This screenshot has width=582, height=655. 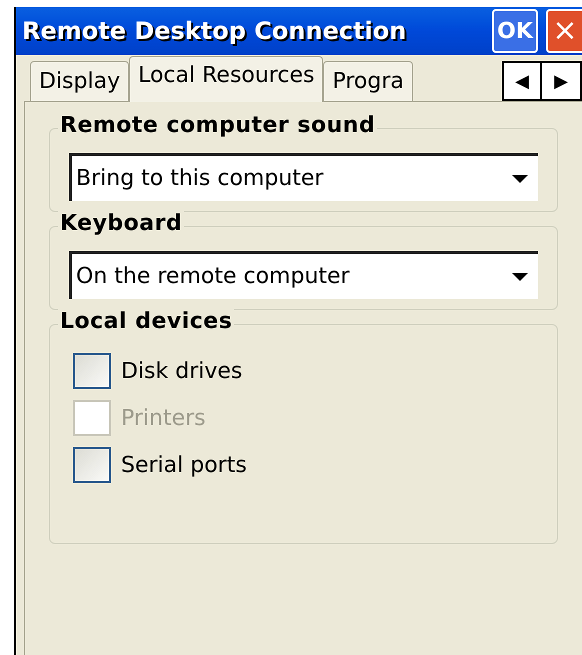 I want to click on window-title: Remote Desktop Connection, so click(x=215, y=31).